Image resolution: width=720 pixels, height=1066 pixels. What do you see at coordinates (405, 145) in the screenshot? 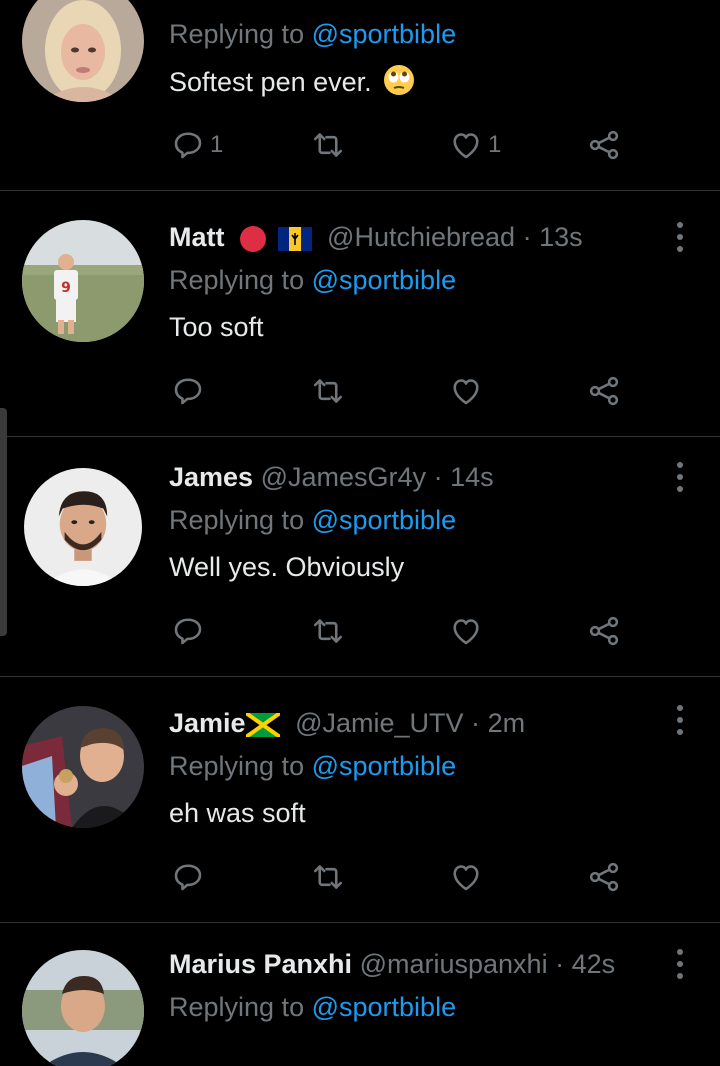
I see `tweet-actions: 1 1` at bounding box center [405, 145].